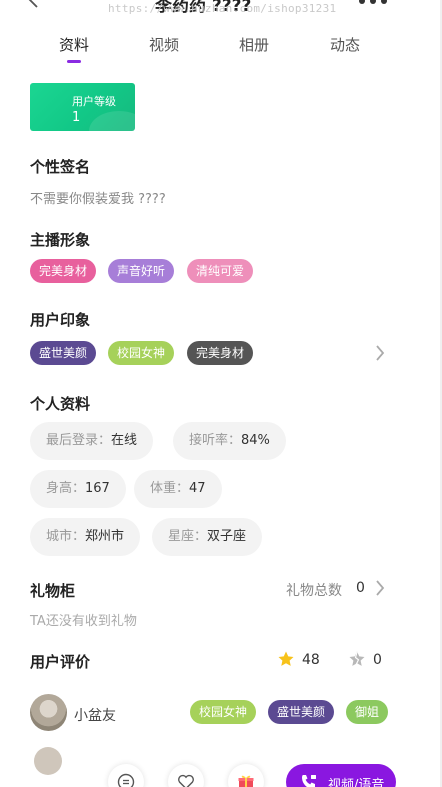  I want to click on review-tag: 盛世美颜, so click(301, 712).